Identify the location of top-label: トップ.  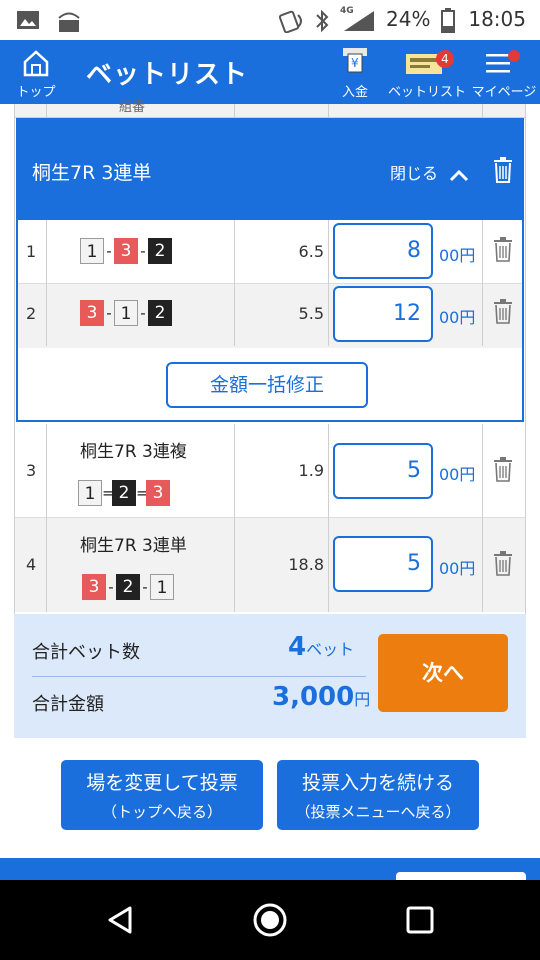
(36, 92).